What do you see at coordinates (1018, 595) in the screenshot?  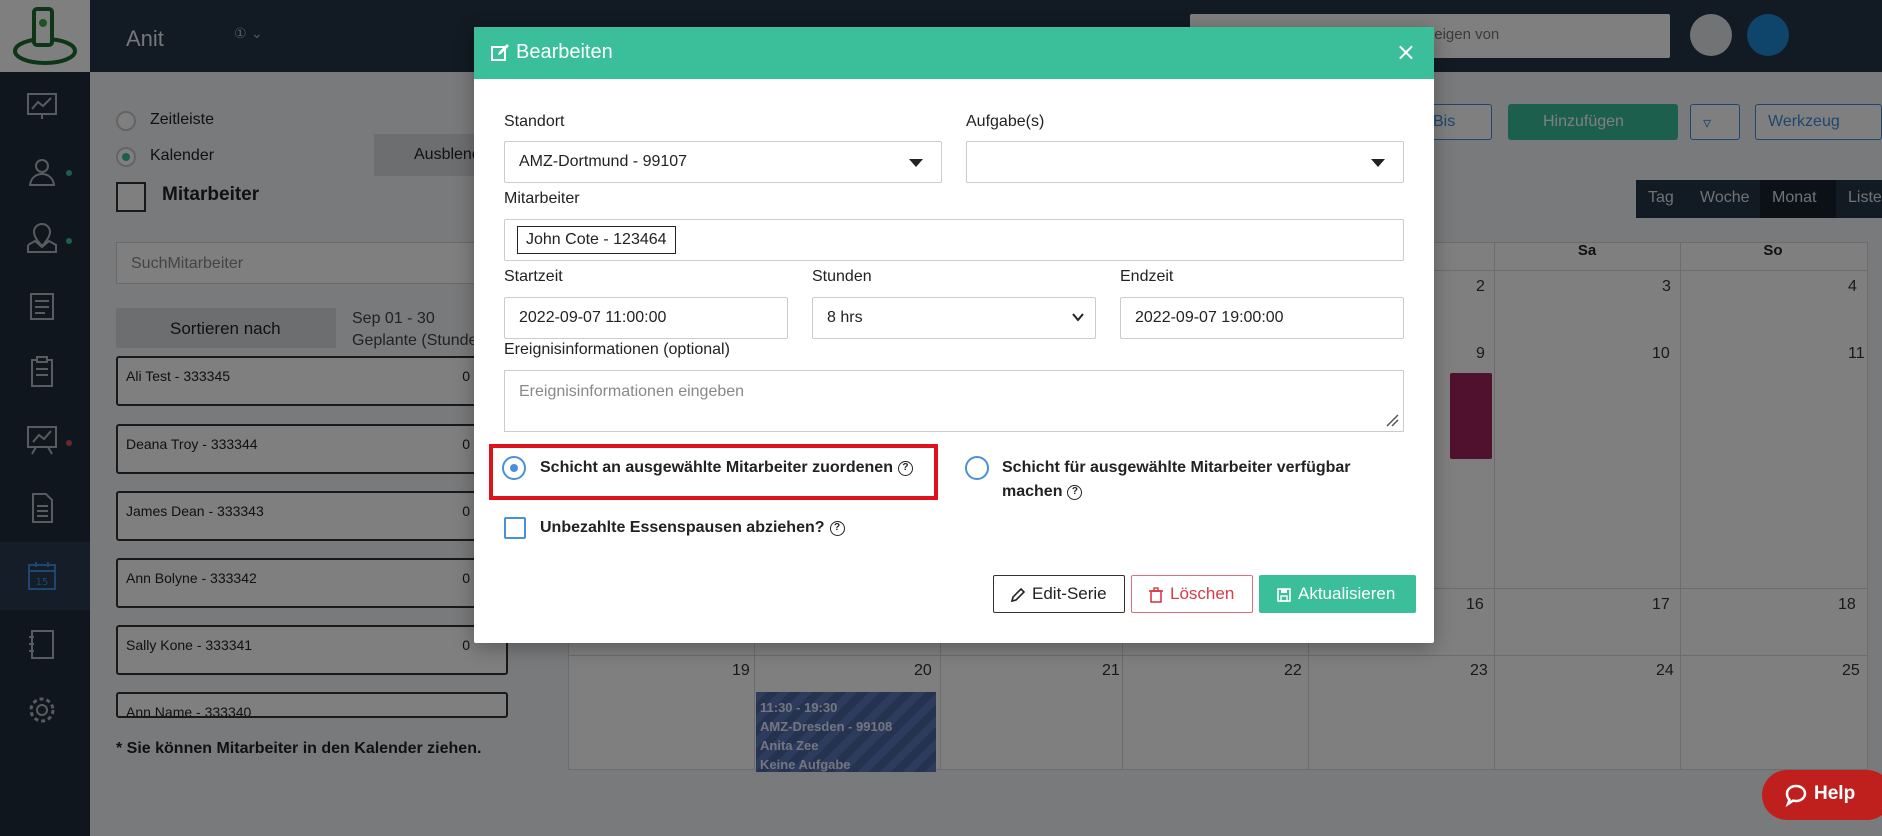 I see `pencil-icon` at bounding box center [1018, 595].